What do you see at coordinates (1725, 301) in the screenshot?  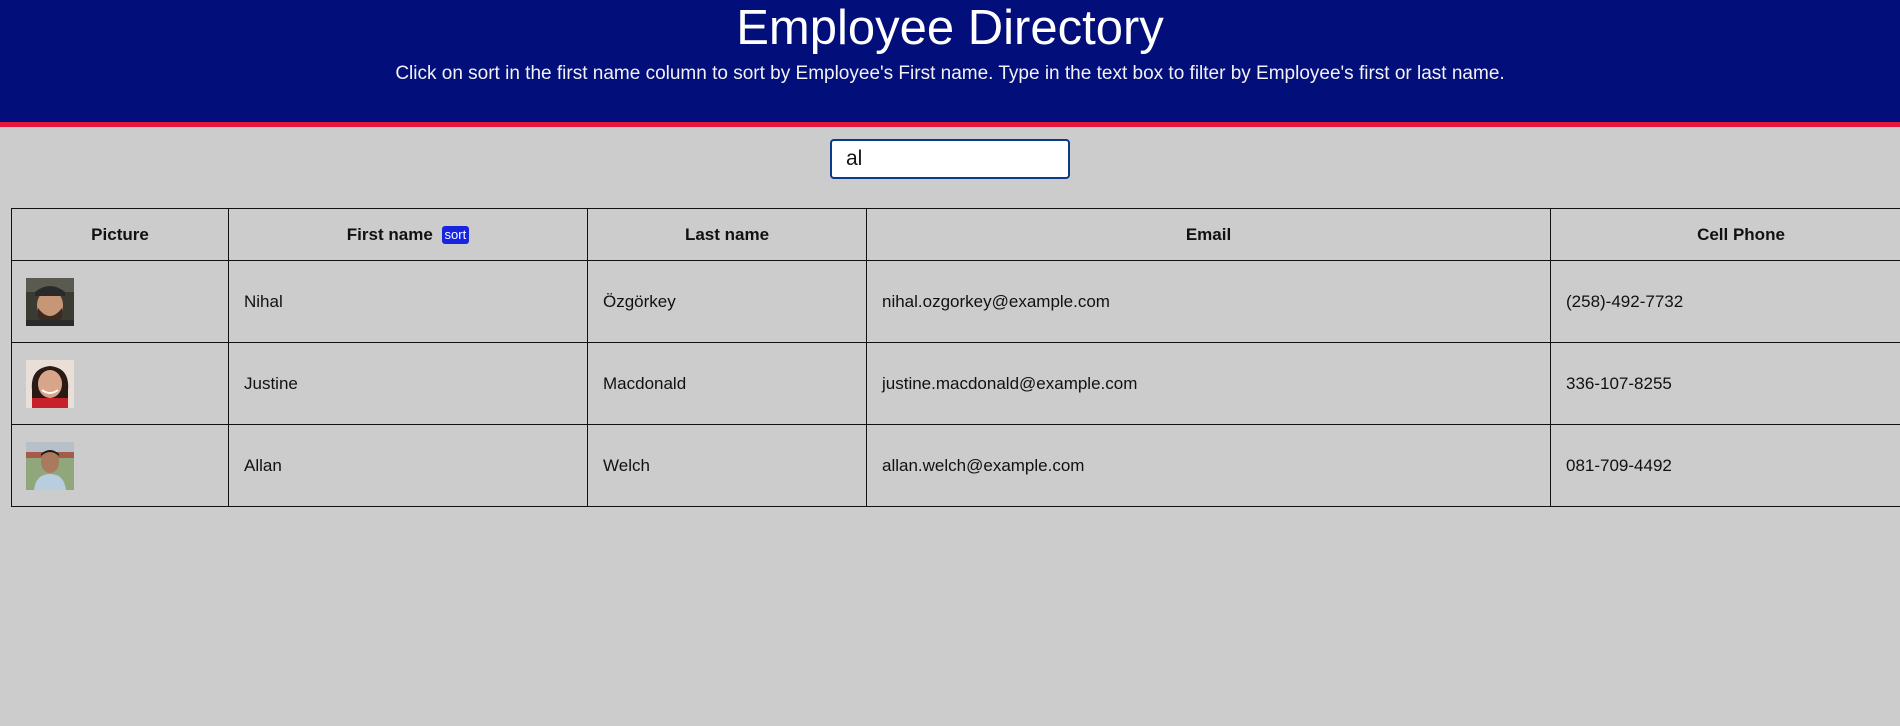 I see `cell-phone-cell: (258)-492-7732` at bounding box center [1725, 301].